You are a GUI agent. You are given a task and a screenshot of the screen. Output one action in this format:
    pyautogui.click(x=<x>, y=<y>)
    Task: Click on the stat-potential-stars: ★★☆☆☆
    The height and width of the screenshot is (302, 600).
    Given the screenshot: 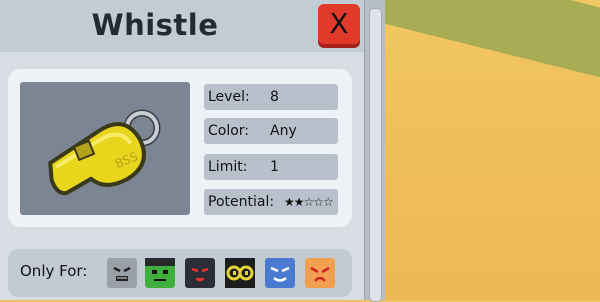 What is the action you would take?
    pyautogui.click(x=309, y=202)
    